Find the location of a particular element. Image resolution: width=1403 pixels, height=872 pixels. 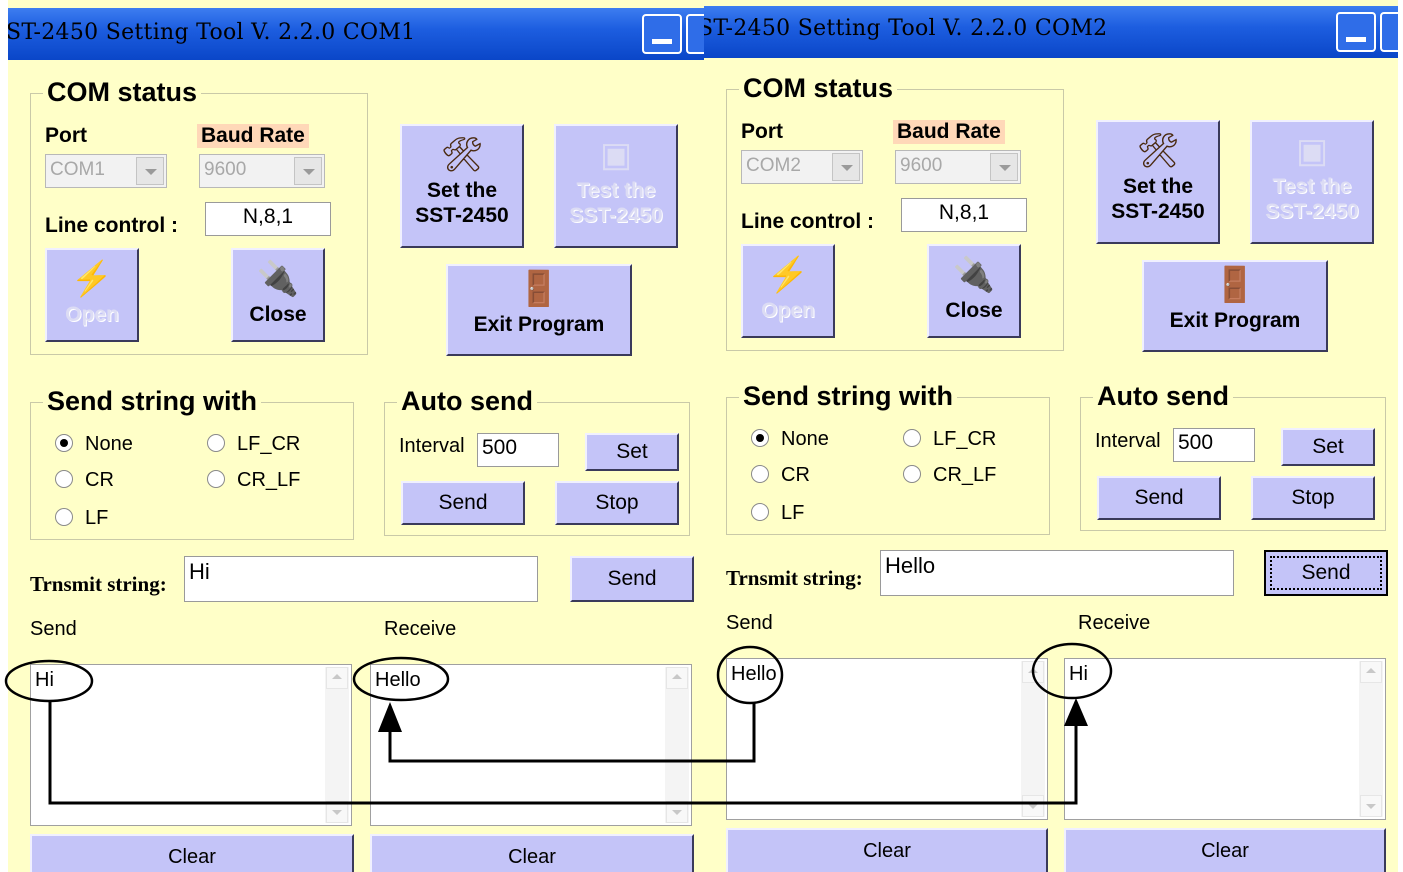

port-select: COM2 is located at coordinates (802, 167).